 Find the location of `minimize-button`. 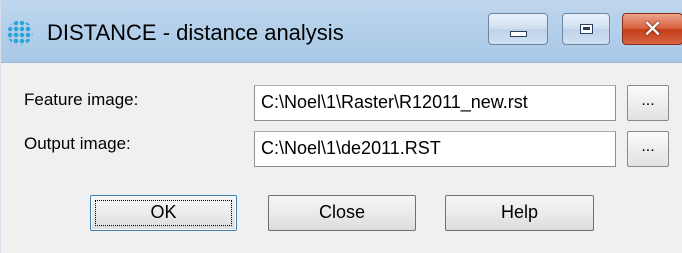

minimize-button is located at coordinates (518, 29).